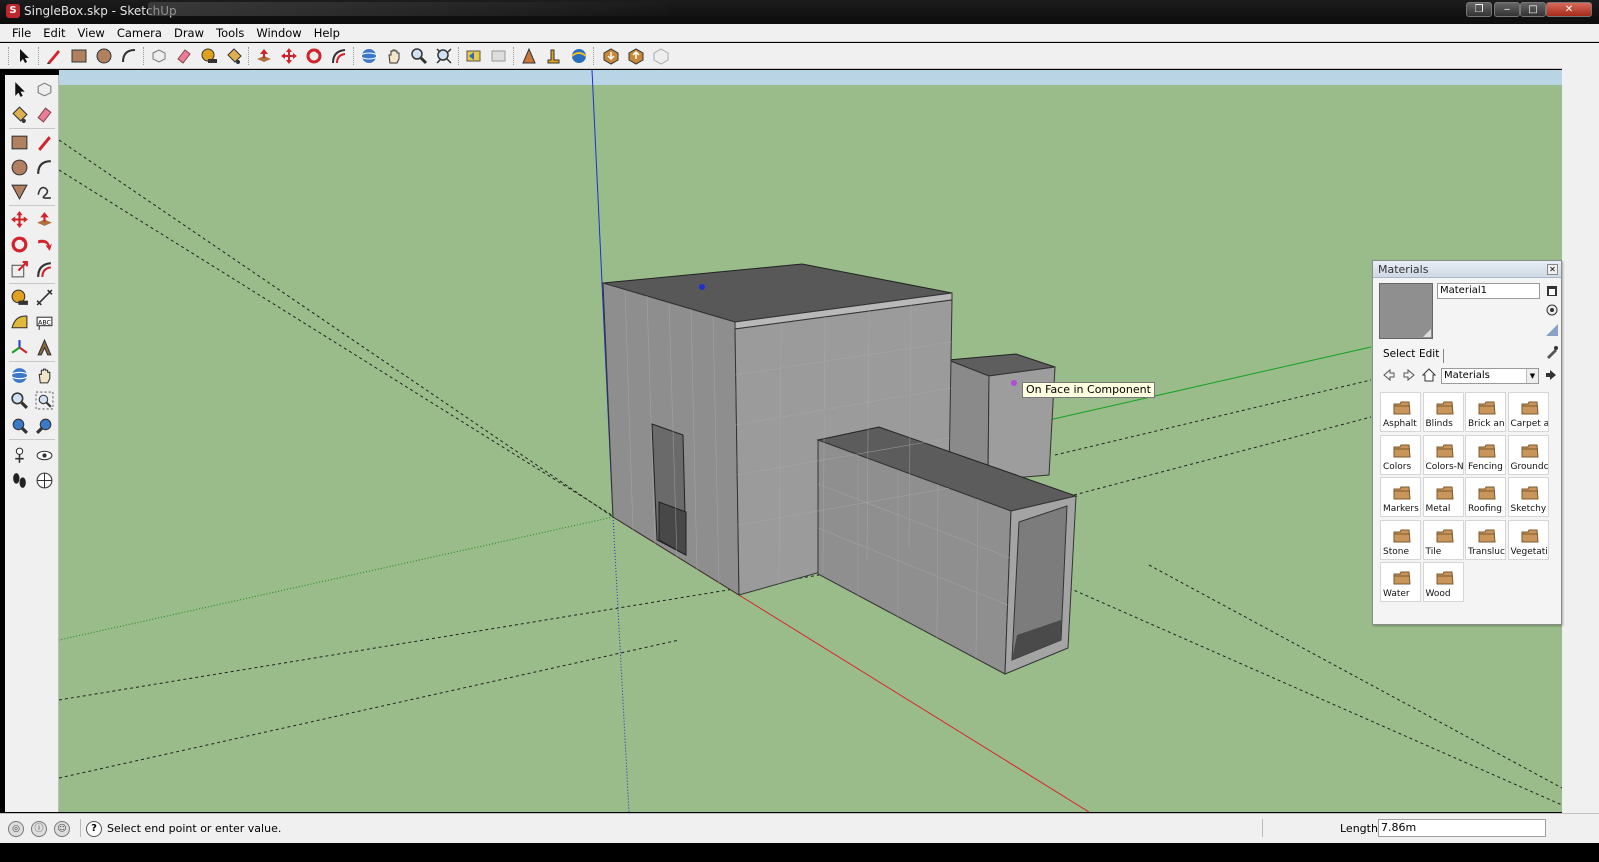  Describe the element at coordinates (611, 56) in the screenshot. I see `get-models-icon` at that location.